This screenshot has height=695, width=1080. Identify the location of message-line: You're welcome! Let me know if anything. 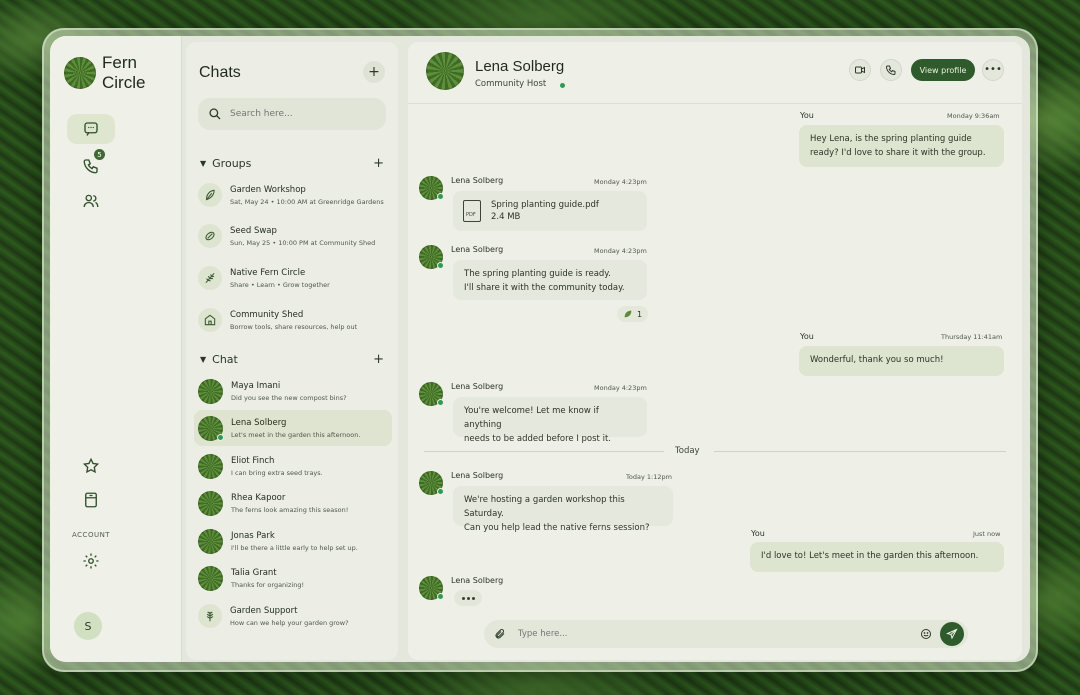
(531, 418).